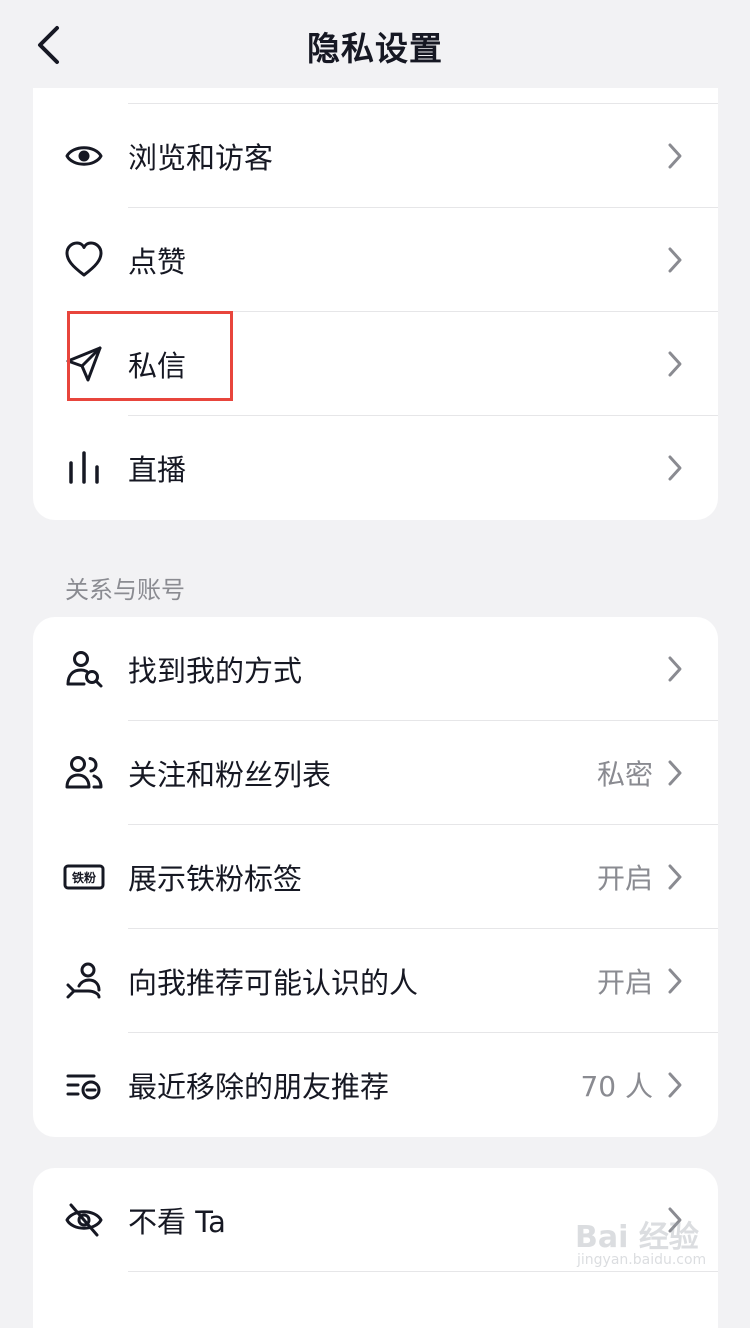 The width and height of the screenshot is (750, 1328). Describe the element at coordinates (637, 1237) in the screenshot. I see `watermark-logo: Bai 经验` at that location.